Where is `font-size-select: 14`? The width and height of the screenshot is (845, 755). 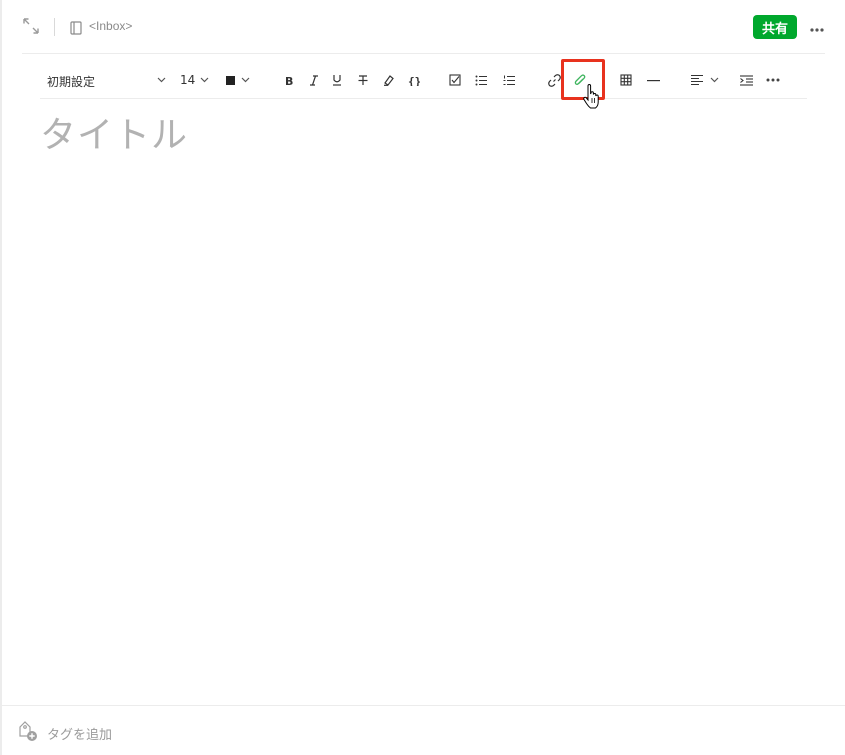
font-size-select: 14 is located at coordinates (193, 80).